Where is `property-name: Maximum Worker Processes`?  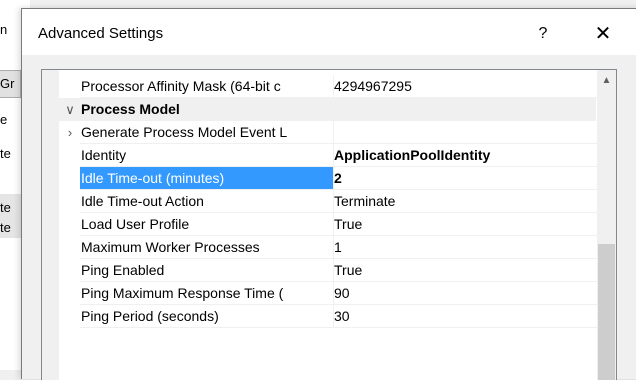 property-name: Maximum Worker Processes is located at coordinates (207, 247).